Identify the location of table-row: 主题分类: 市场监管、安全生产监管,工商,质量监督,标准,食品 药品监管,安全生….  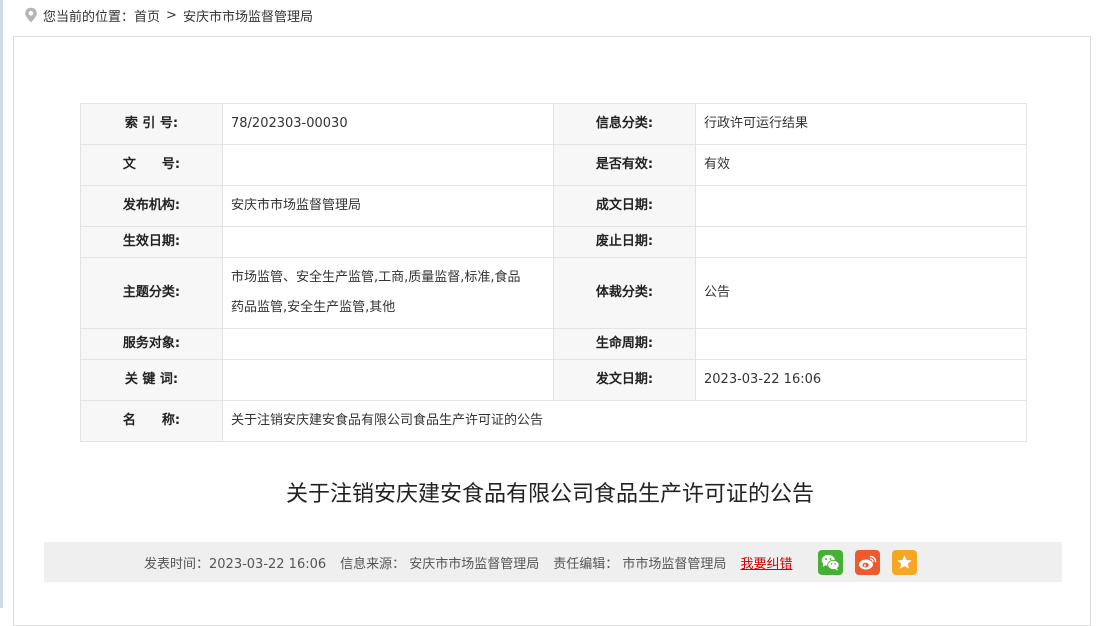
(553, 293).